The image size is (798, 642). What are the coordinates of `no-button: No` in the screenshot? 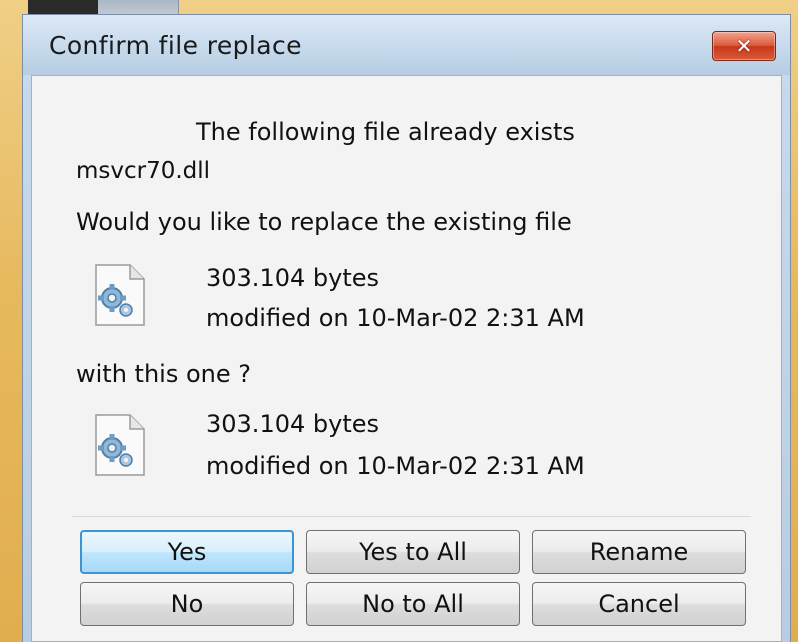 It's located at (187, 604).